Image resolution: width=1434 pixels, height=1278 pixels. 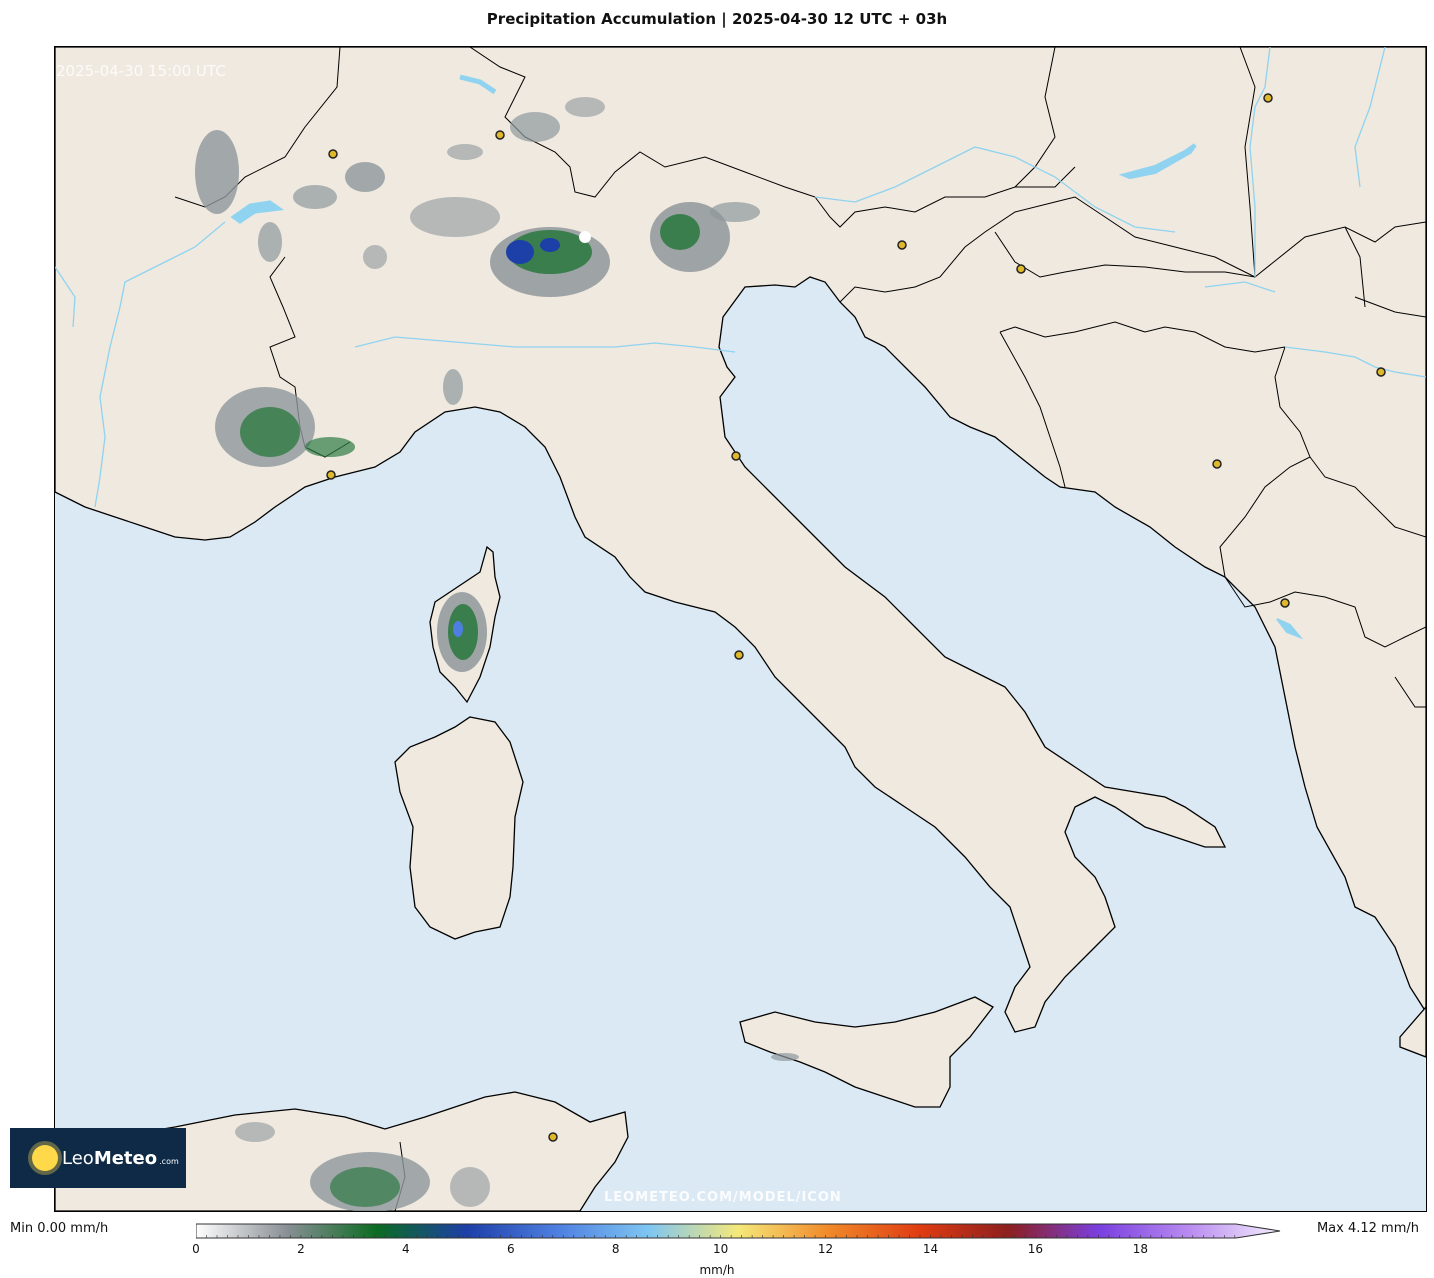 What do you see at coordinates (737, 1250) in the screenshot?
I see `colorbar-ticks: 0 2 4 6 8 10 12 14 16 18` at bounding box center [737, 1250].